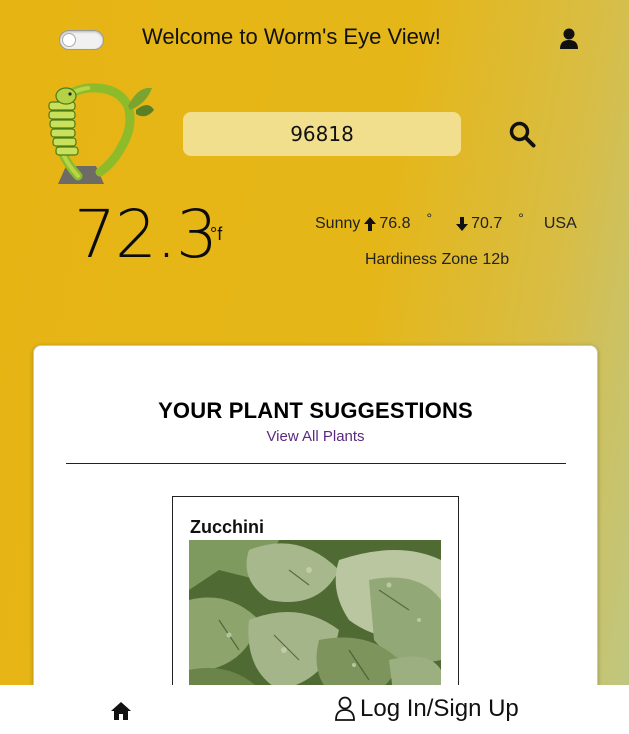 This screenshot has width=629, height=734. Describe the element at coordinates (569, 39) in the screenshot. I see `user-icon` at that location.